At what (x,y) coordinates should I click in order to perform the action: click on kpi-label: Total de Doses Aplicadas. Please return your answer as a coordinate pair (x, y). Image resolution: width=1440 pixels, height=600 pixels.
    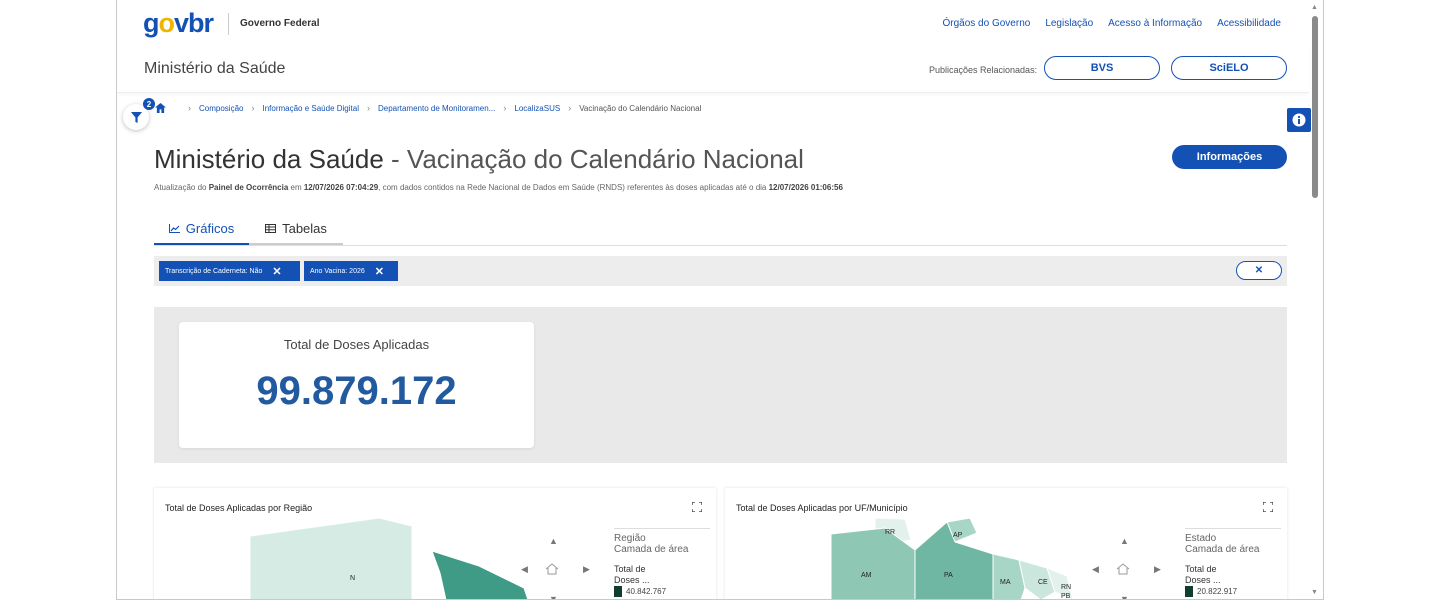
    Looking at the image, I should click on (356, 344).